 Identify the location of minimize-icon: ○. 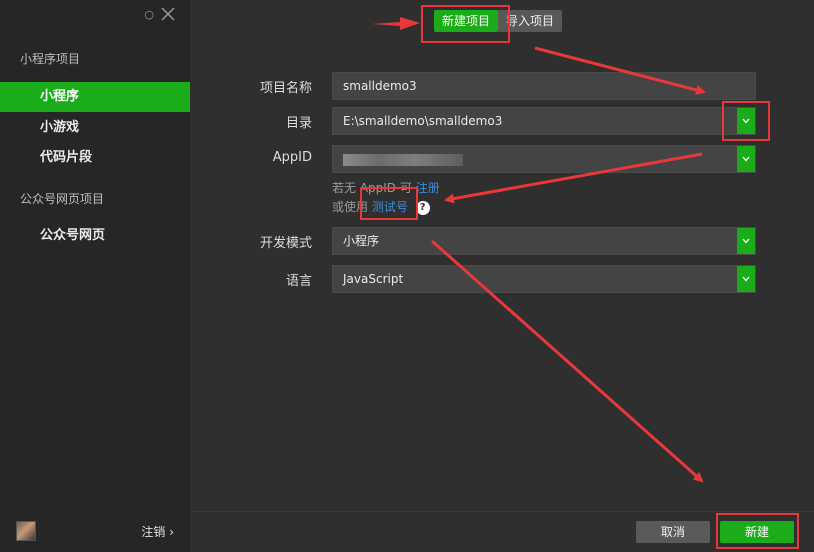
(149, 14).